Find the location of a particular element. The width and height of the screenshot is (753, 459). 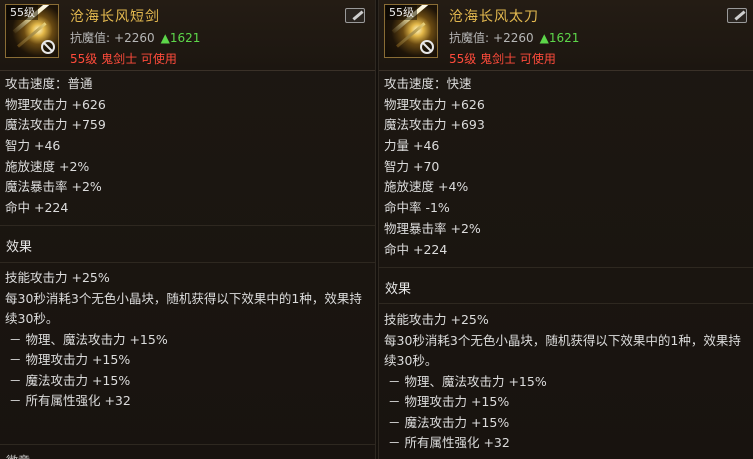

stat-row: 魔法攻击力 +759 is located at coordinates (55, 125).